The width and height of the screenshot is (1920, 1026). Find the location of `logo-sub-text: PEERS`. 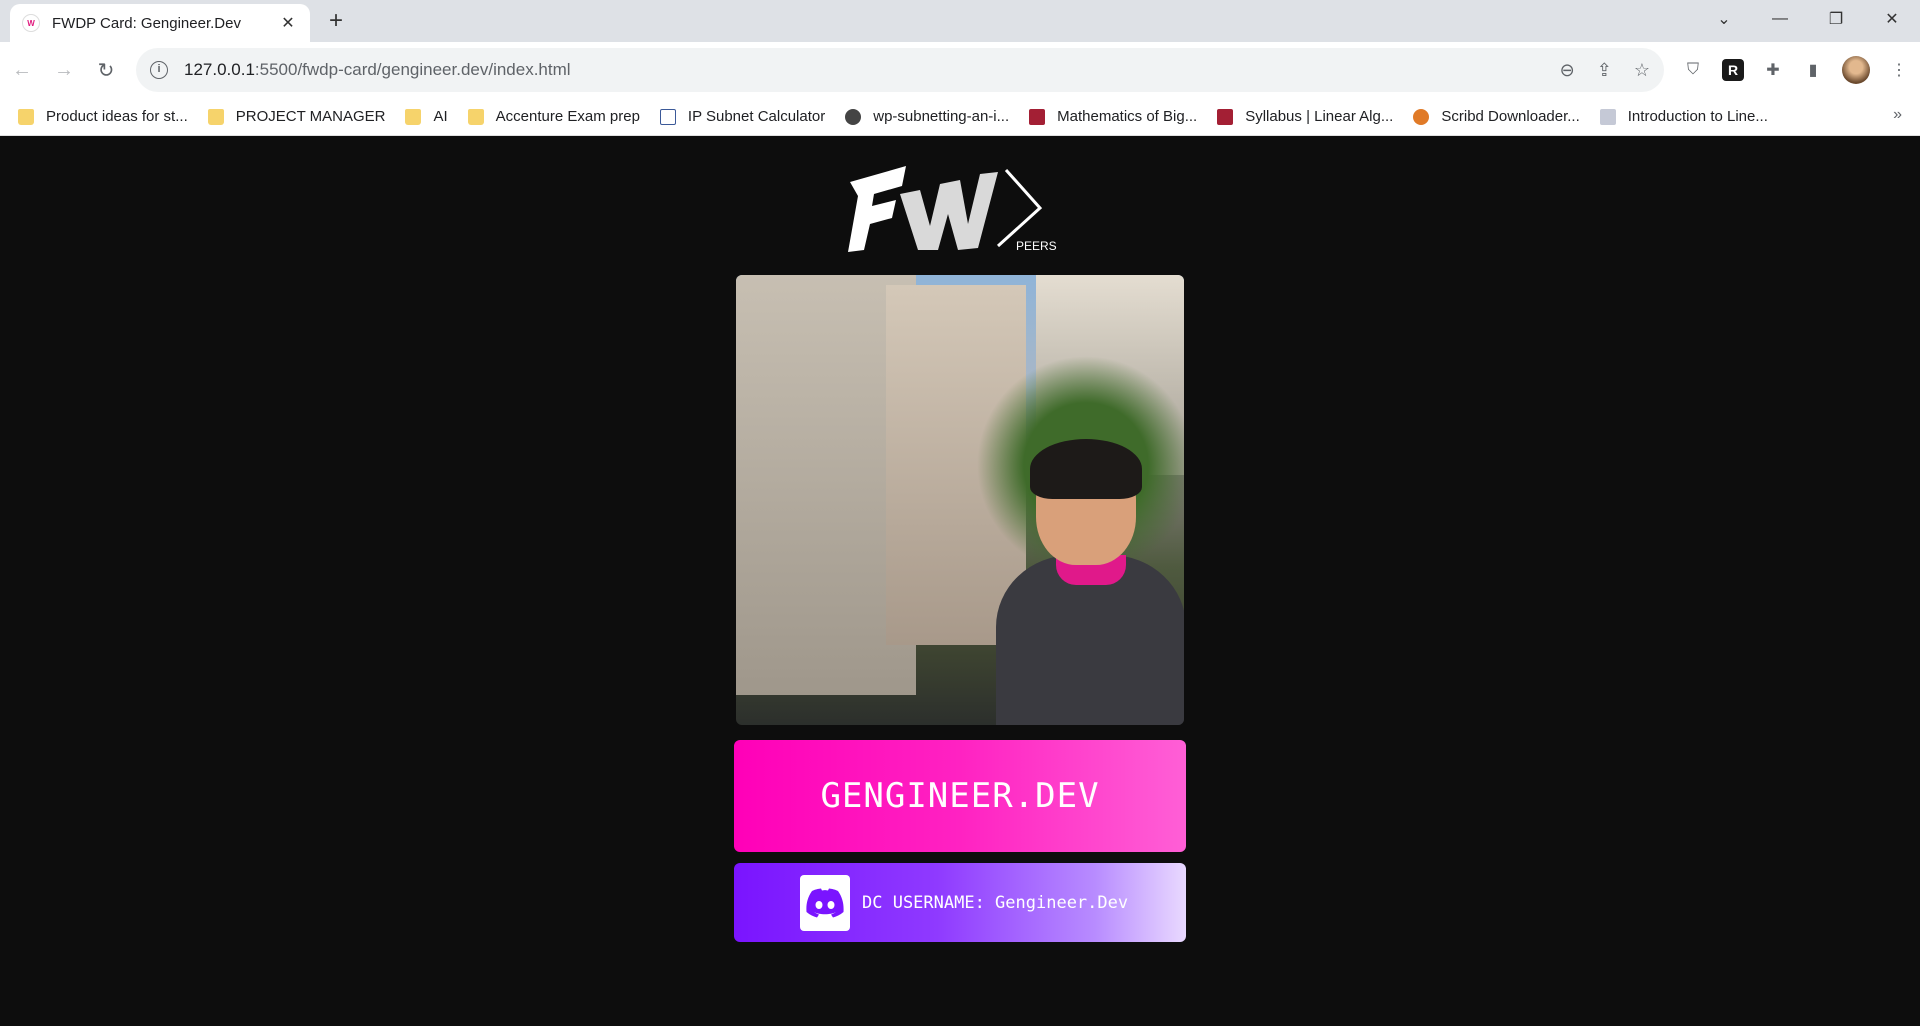

logo-sub-text: PEERS is located at coordinates (1036, 246).